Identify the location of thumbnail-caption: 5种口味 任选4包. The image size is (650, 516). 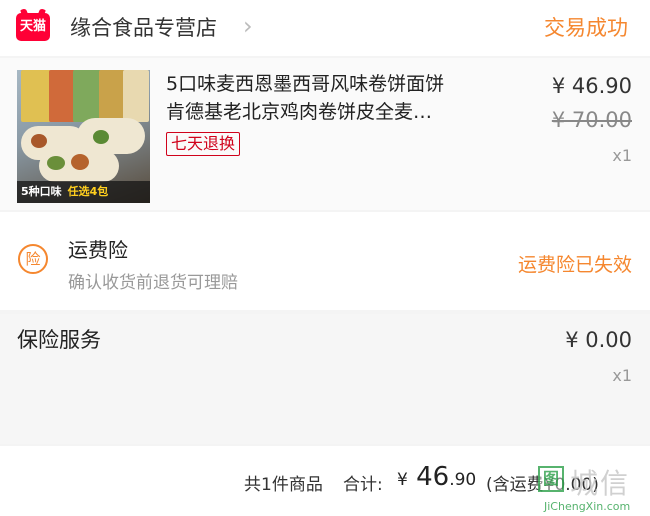
(83, 192).